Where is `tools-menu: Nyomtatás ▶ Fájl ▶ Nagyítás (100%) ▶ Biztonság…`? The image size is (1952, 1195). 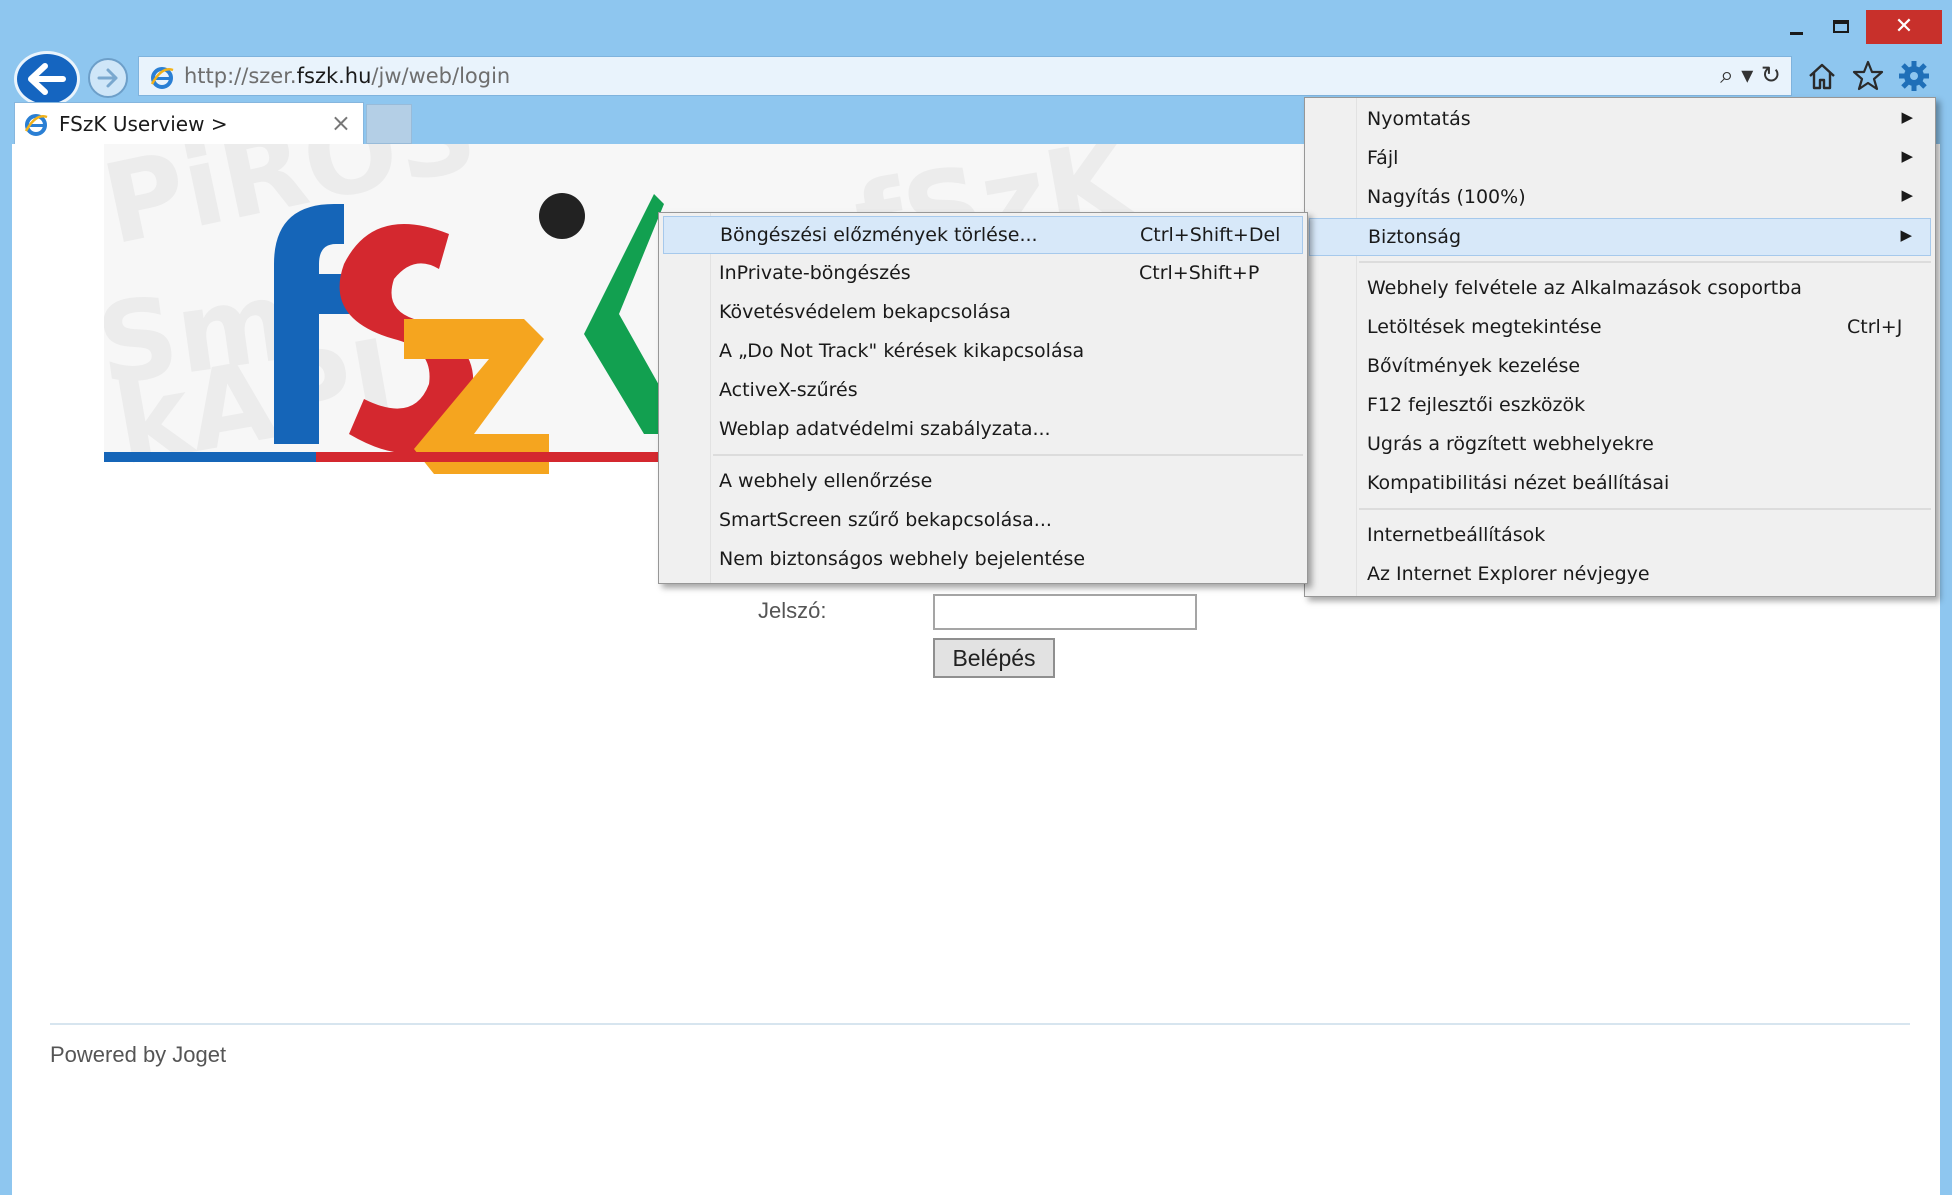 tools-menu: Nyomtatás ▶ Fájl ▶ Nagyítás (100%) ▶ Biztonság… is located at coordinates (1620, 347).